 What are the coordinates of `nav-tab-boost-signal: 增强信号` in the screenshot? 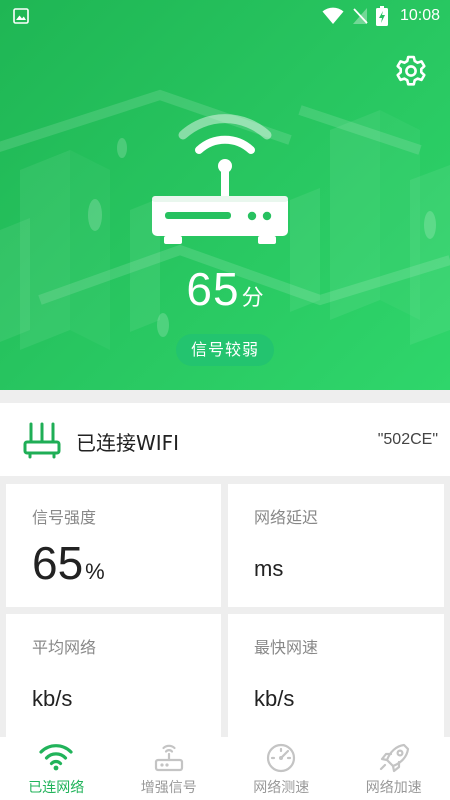 It's located at (169, 768).